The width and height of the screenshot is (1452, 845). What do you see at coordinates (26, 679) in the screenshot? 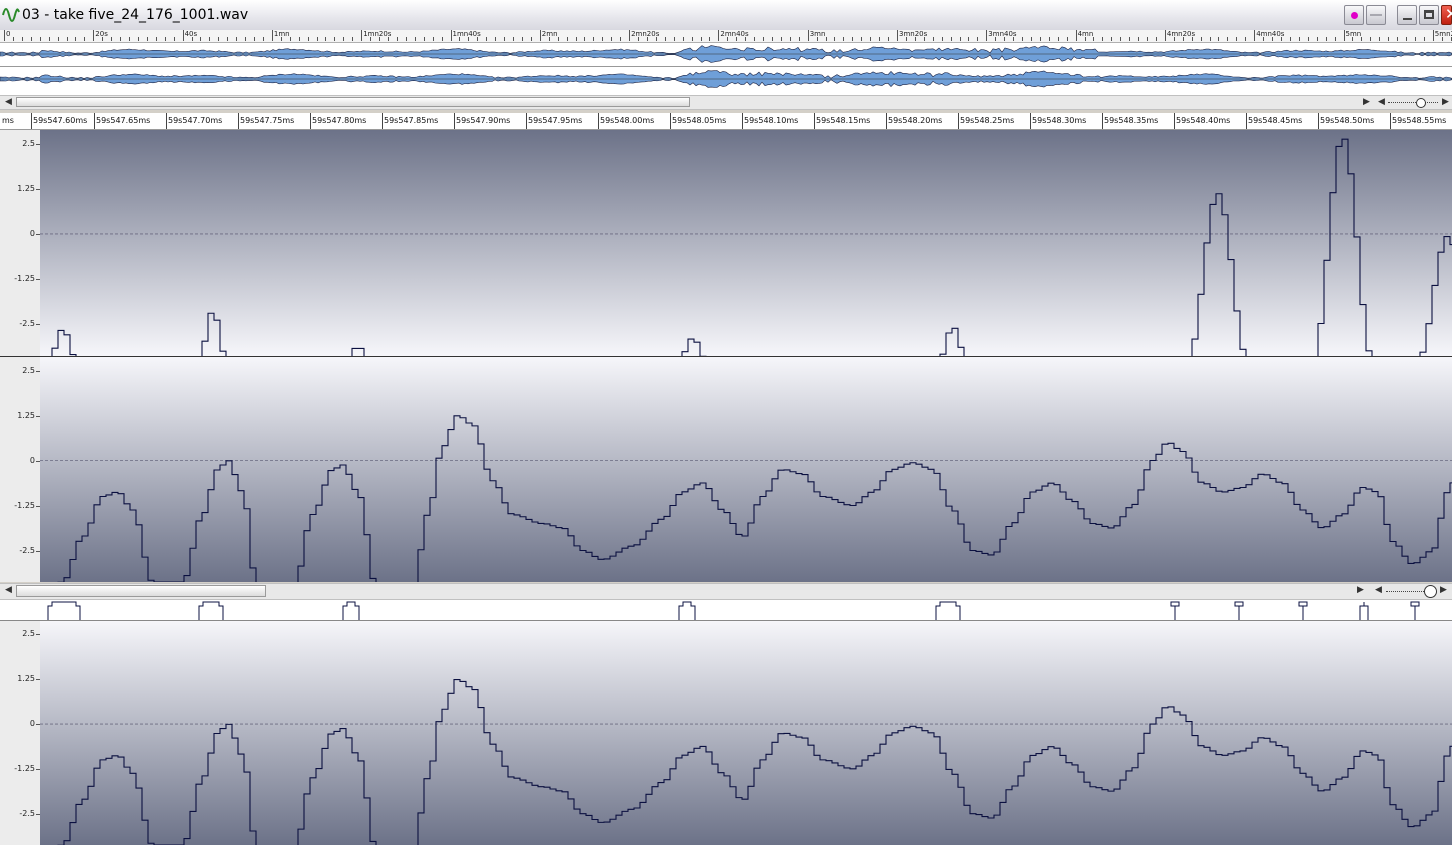
I see `amplitude-label: 1.25` at bounding box center [26, 679].